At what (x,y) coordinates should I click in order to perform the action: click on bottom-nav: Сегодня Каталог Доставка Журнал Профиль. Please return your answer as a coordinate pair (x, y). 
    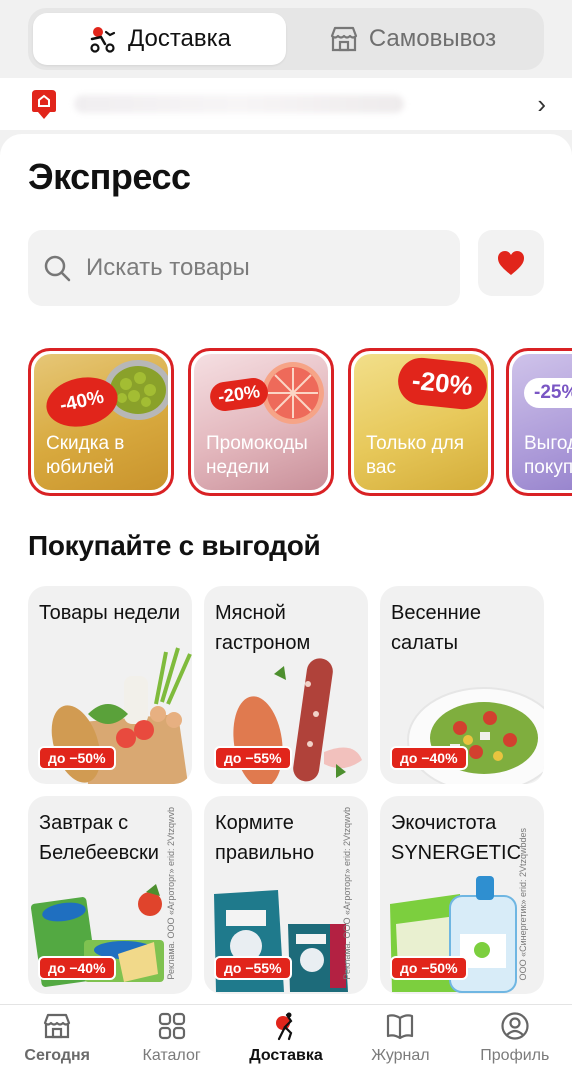
    Looking at the image, I should click on (286, 1042).